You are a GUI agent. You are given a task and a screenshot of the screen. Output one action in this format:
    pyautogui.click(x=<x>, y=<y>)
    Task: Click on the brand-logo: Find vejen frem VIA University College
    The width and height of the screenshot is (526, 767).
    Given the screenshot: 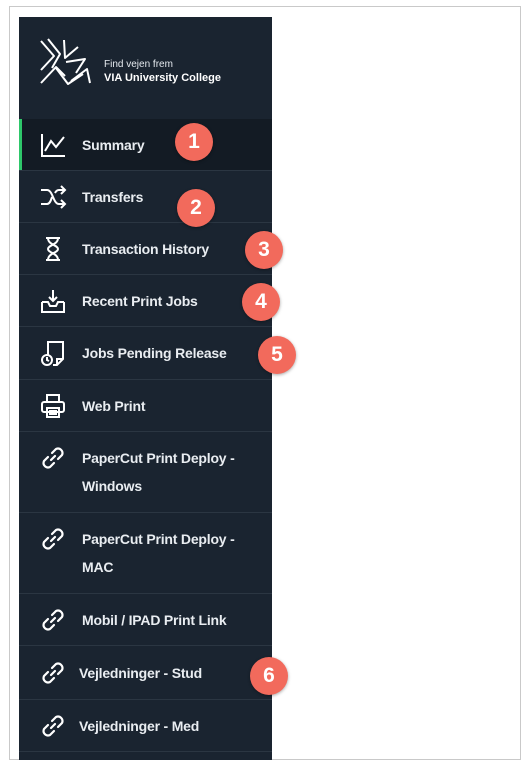 What is the action you would take?
    pyautogui.click(x=153, y=67)
    